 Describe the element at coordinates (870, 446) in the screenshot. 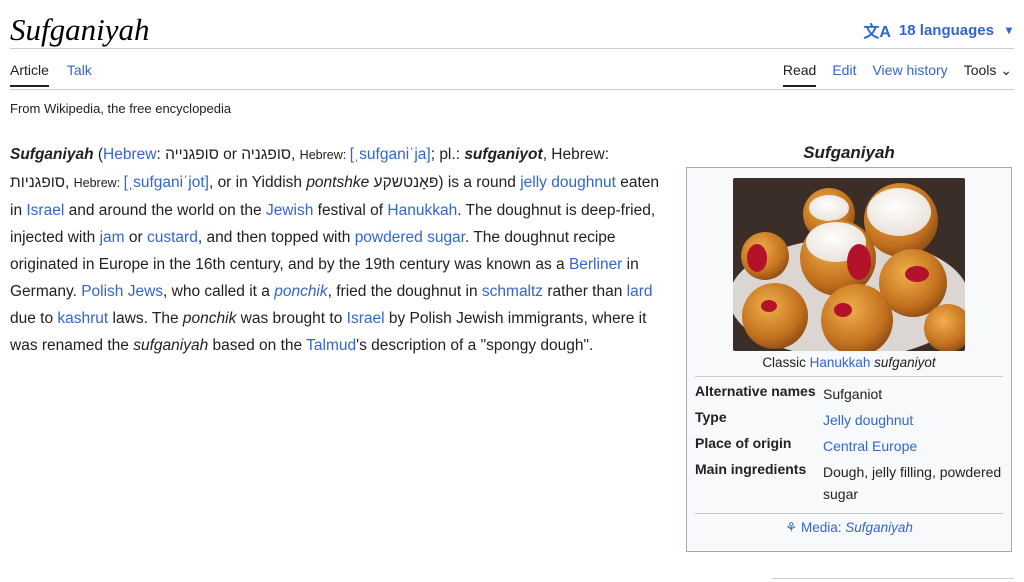

I see `link-central-europe: Central Europe` at that location.